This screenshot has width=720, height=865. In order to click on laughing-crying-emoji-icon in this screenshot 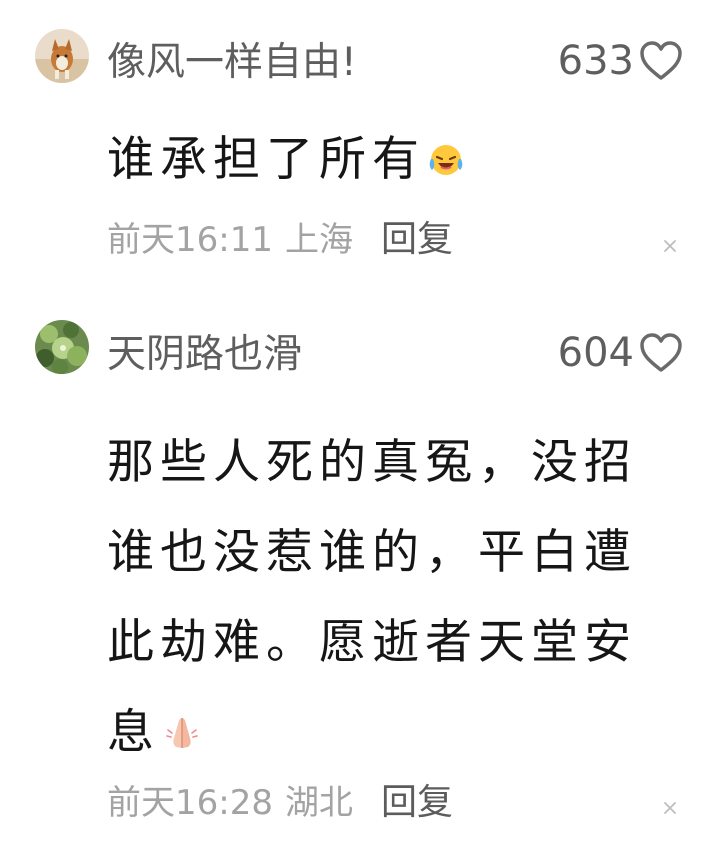, I will do `click(446, 160)`.